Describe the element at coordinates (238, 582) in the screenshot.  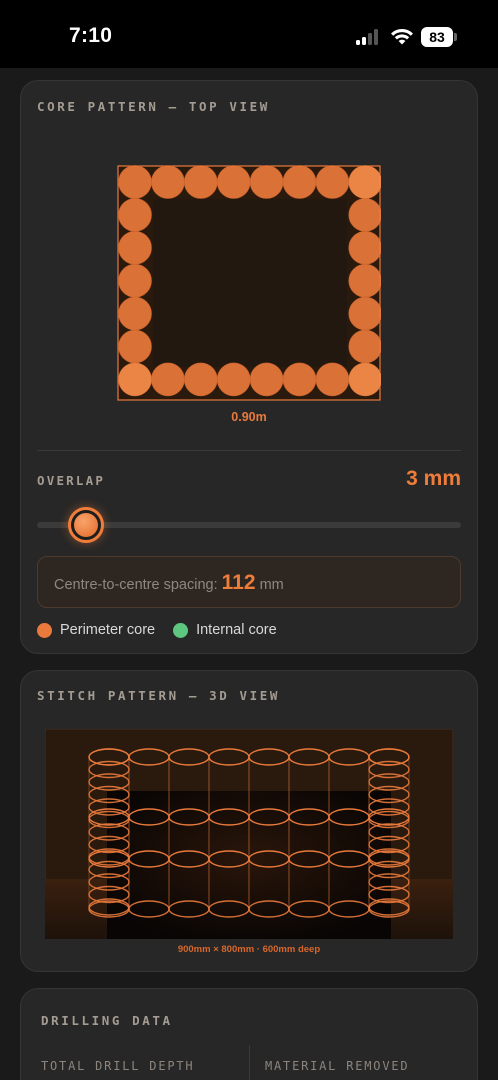
I see `spacing-value: 112` at that location.